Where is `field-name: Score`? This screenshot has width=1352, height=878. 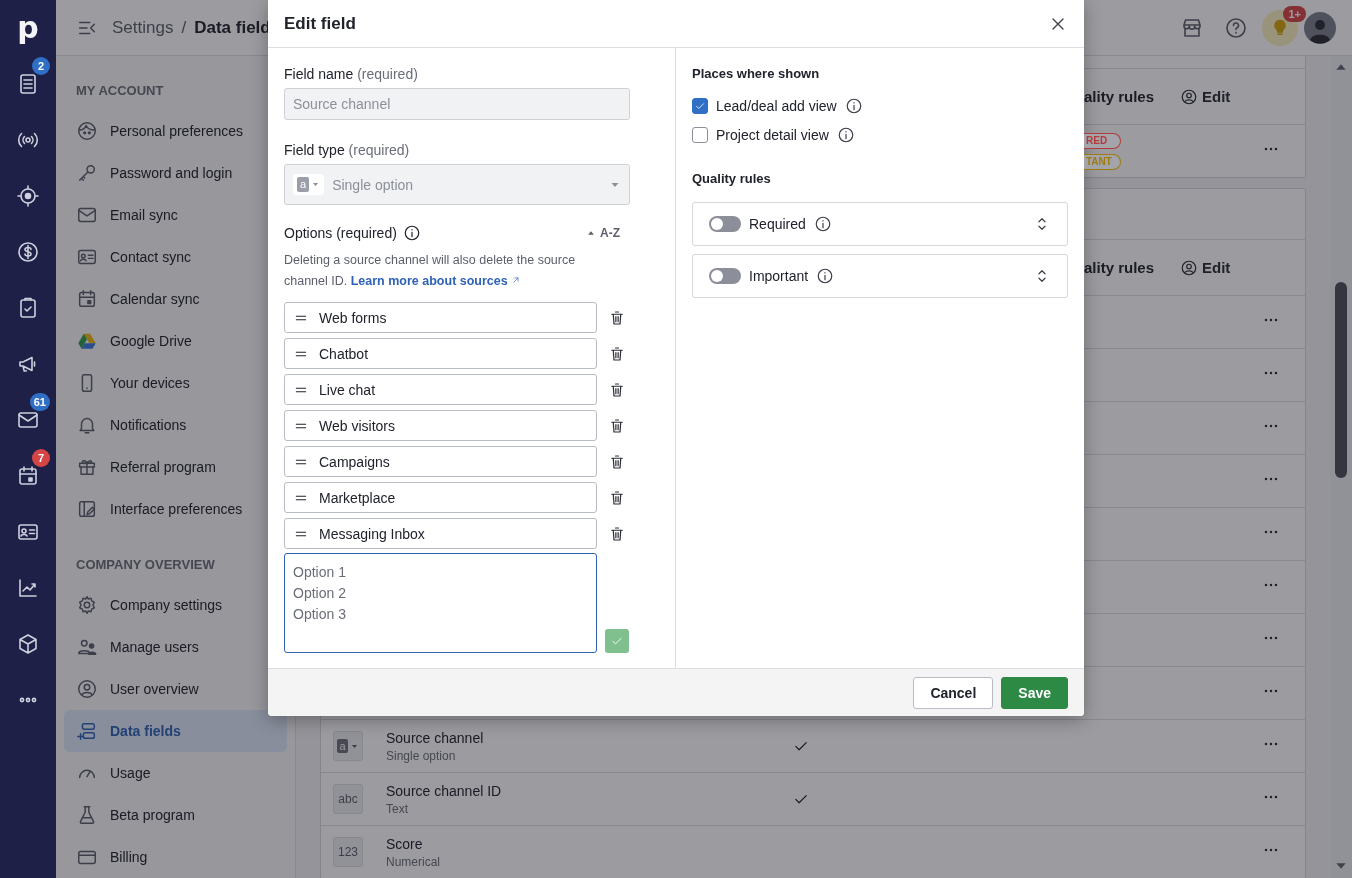 field-name: Score is located at coordinates (405, 843).